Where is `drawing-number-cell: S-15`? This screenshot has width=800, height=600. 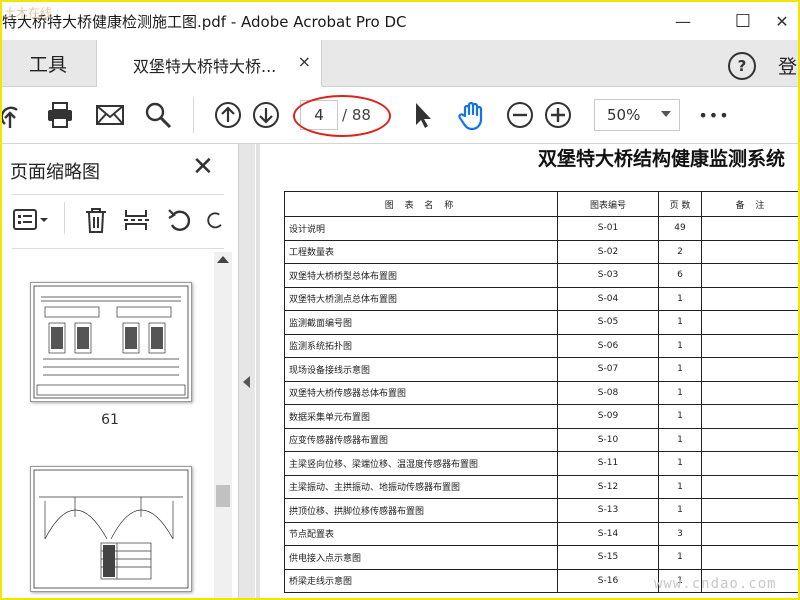 drawing-number-cell: S-15 is located at coordinates (608, 557).